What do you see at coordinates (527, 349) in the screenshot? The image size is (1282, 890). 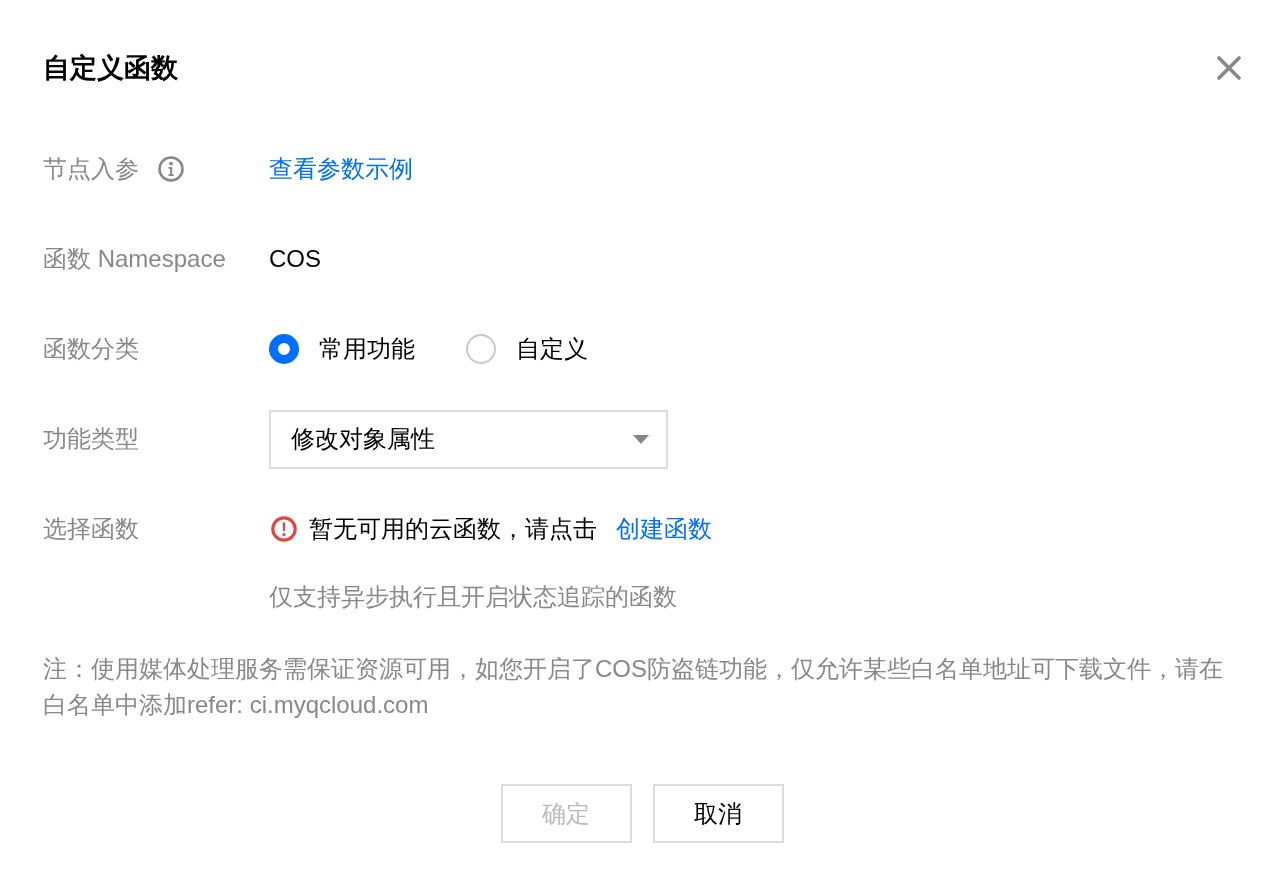 I see `radio-option: 自定义` at bounding box center [527, 349].